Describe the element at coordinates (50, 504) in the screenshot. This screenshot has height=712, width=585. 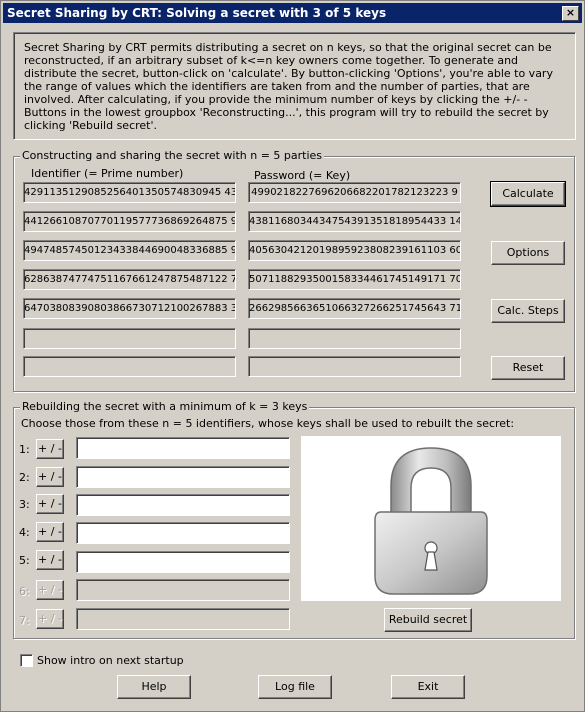
I see `toggle-button-3: + / -` at that location.